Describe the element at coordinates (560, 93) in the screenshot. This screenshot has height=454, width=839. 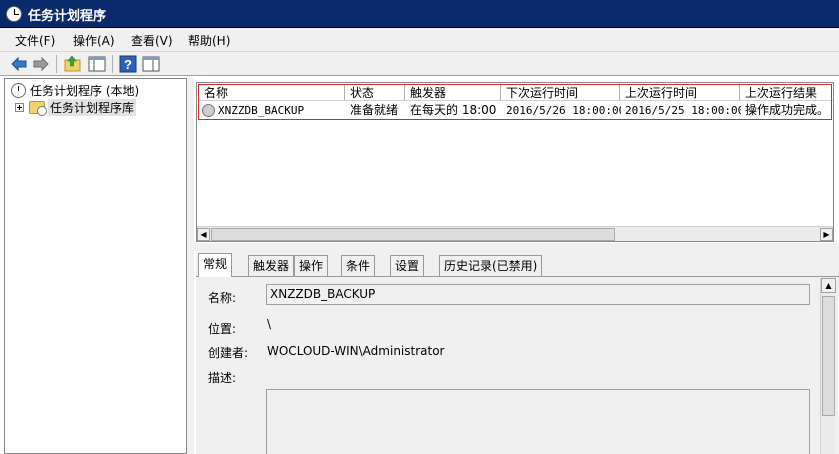
I see `column-header-next-run: 下次运行时间` at that location.